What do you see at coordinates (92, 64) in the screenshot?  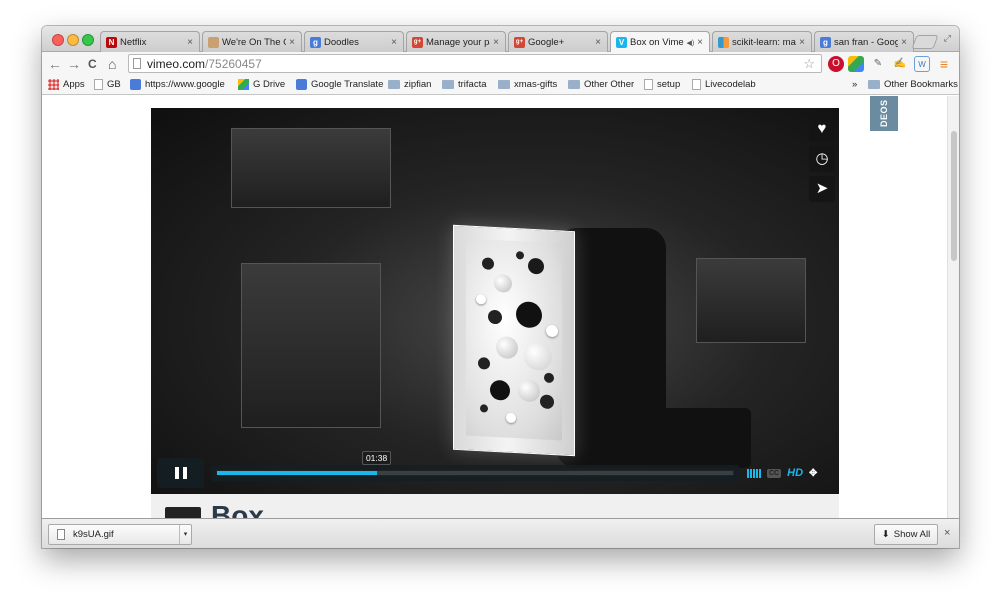 I see `reload-icon: C` at bounding box center [92, 64].